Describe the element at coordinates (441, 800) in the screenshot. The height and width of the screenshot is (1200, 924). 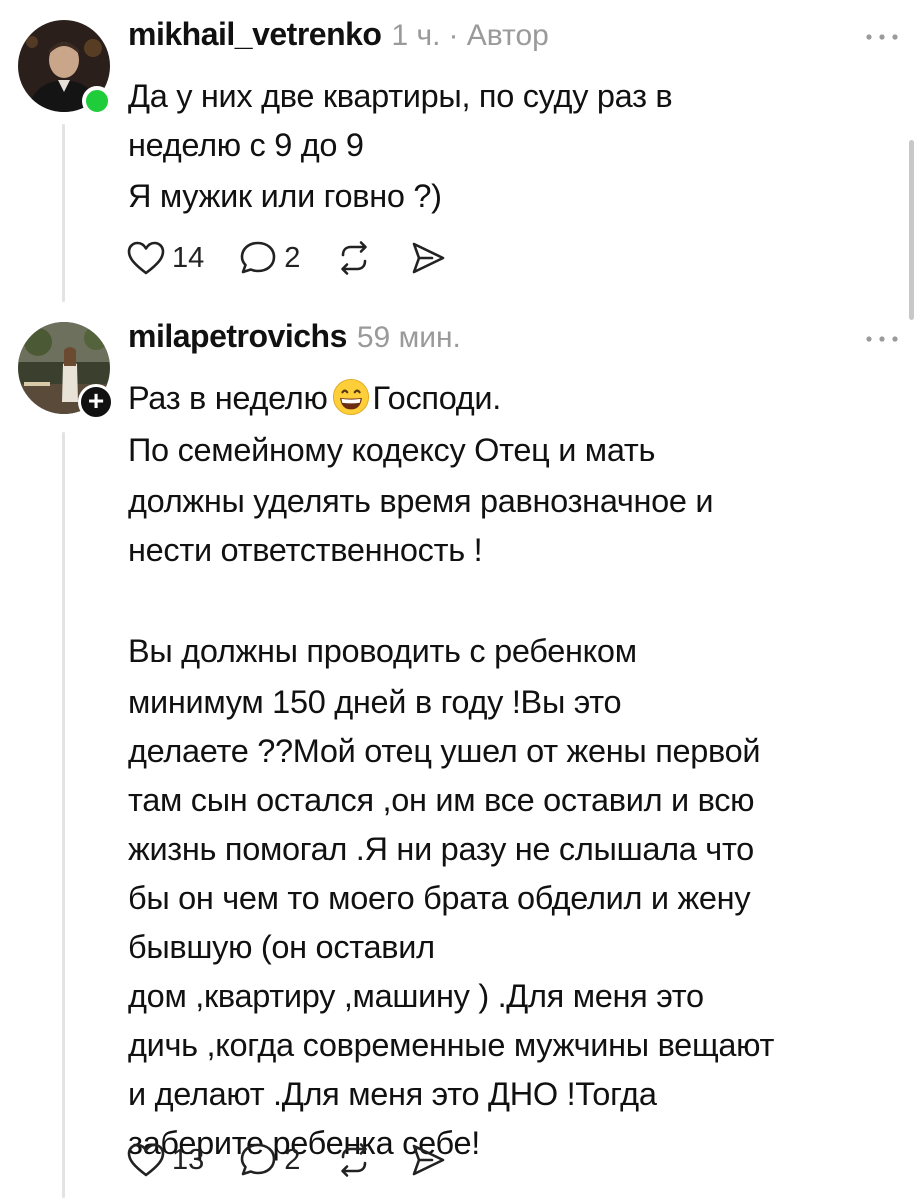
I see `post-text-line: там сын остался ,он им все оставил и всю` at that location.